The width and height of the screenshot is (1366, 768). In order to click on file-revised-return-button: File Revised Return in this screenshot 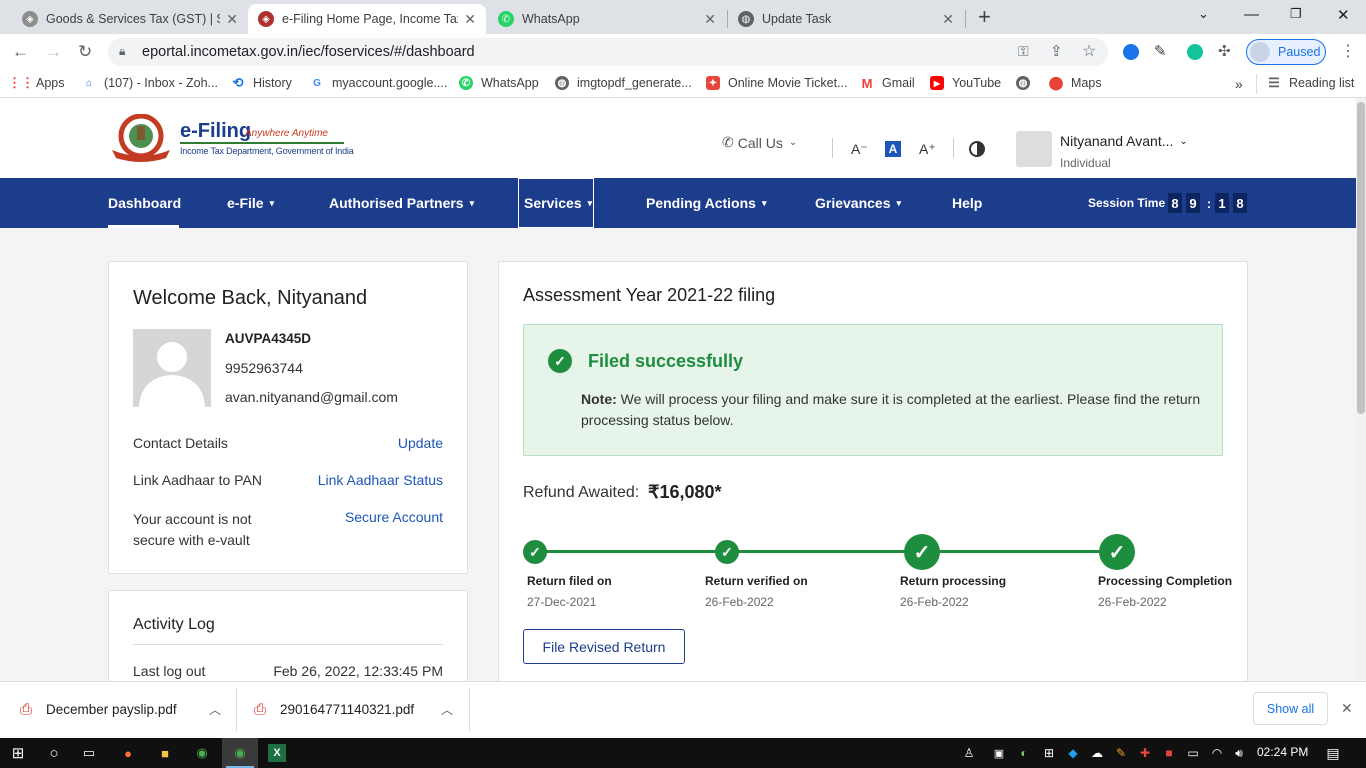, I will do `click(604, 646)`.